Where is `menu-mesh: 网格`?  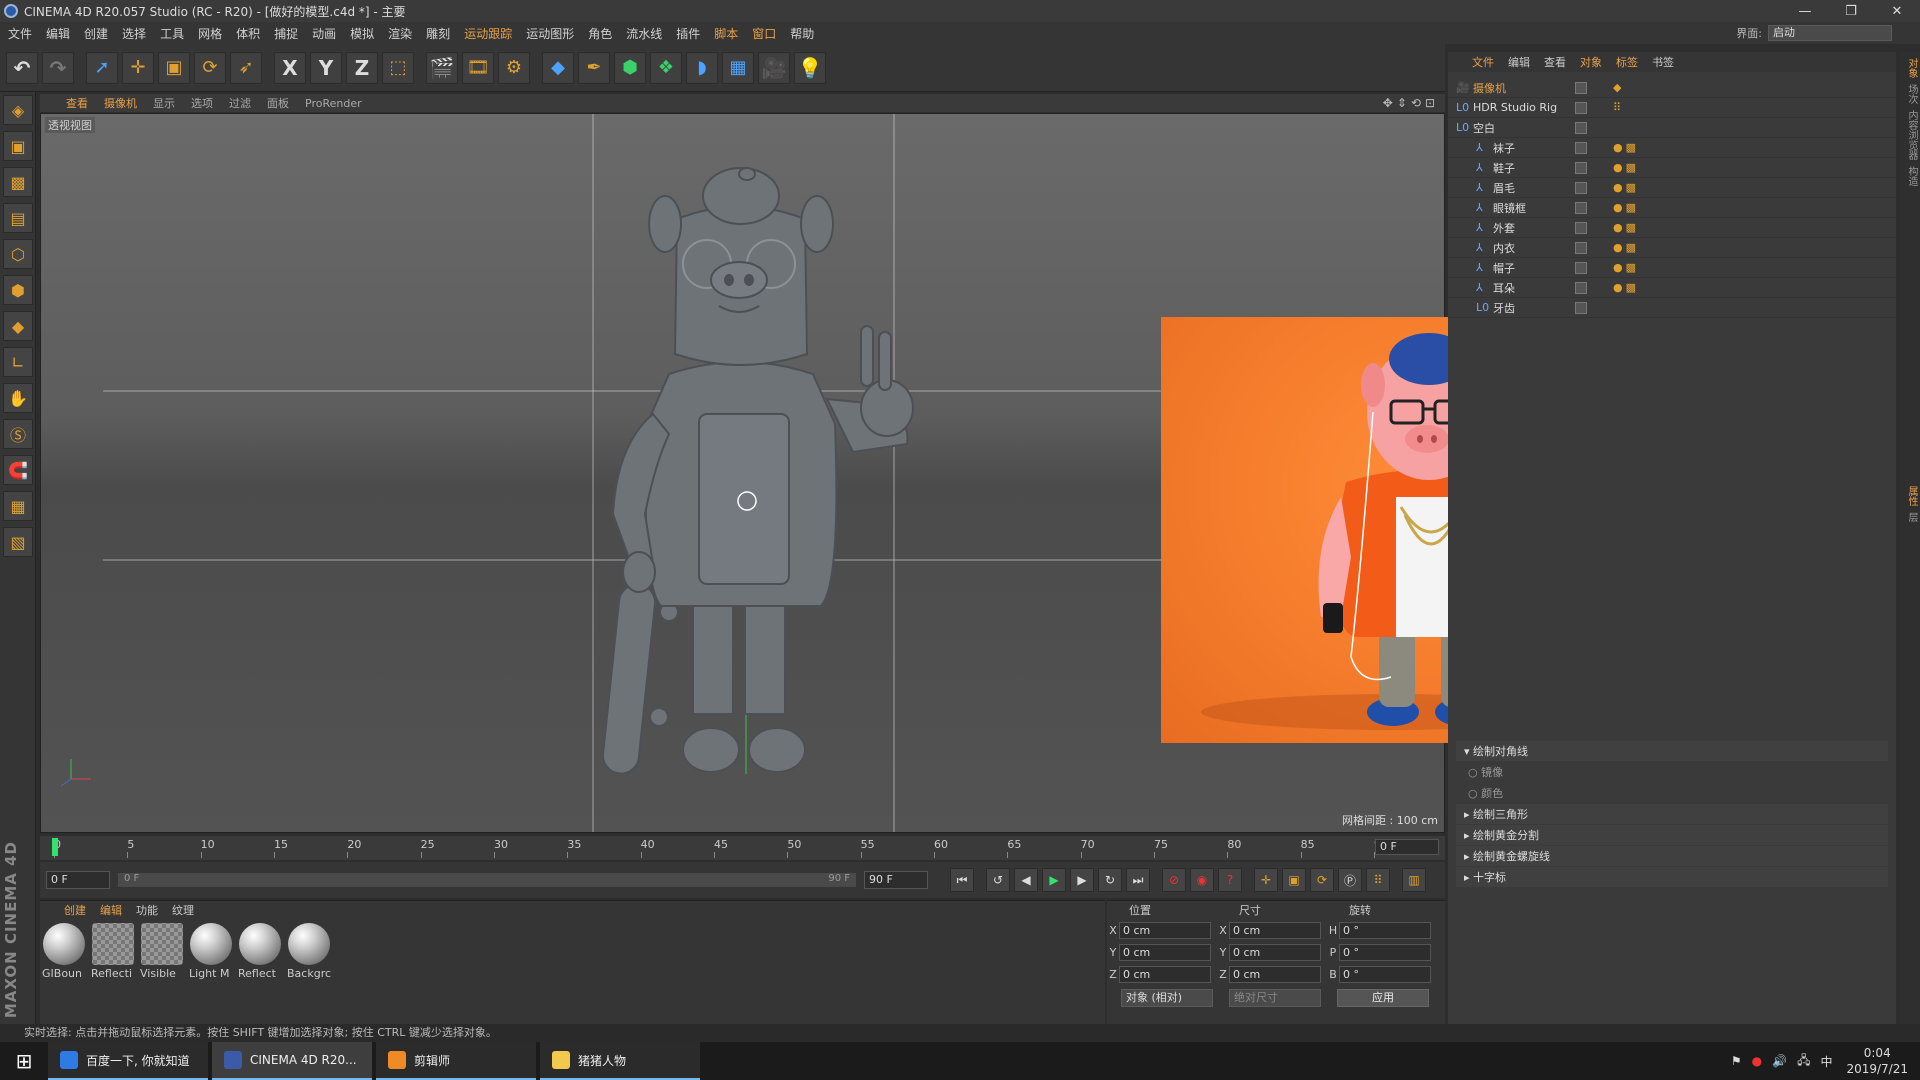
menu-mesh: 网格 is located at coordinates (210, 33).